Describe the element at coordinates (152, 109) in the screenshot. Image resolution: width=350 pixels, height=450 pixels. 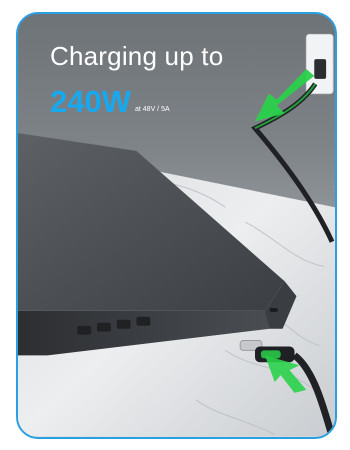
I see `power-note: at 48V / 5A` at that location.